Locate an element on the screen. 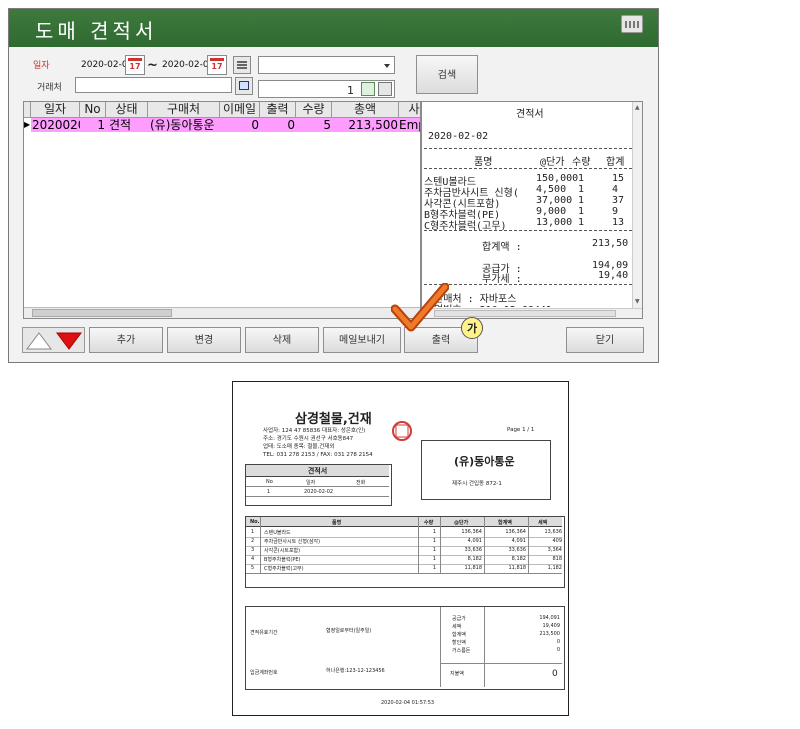  receipt-cell: C형주차블럭(고무) is located at coordinates (284, 569).